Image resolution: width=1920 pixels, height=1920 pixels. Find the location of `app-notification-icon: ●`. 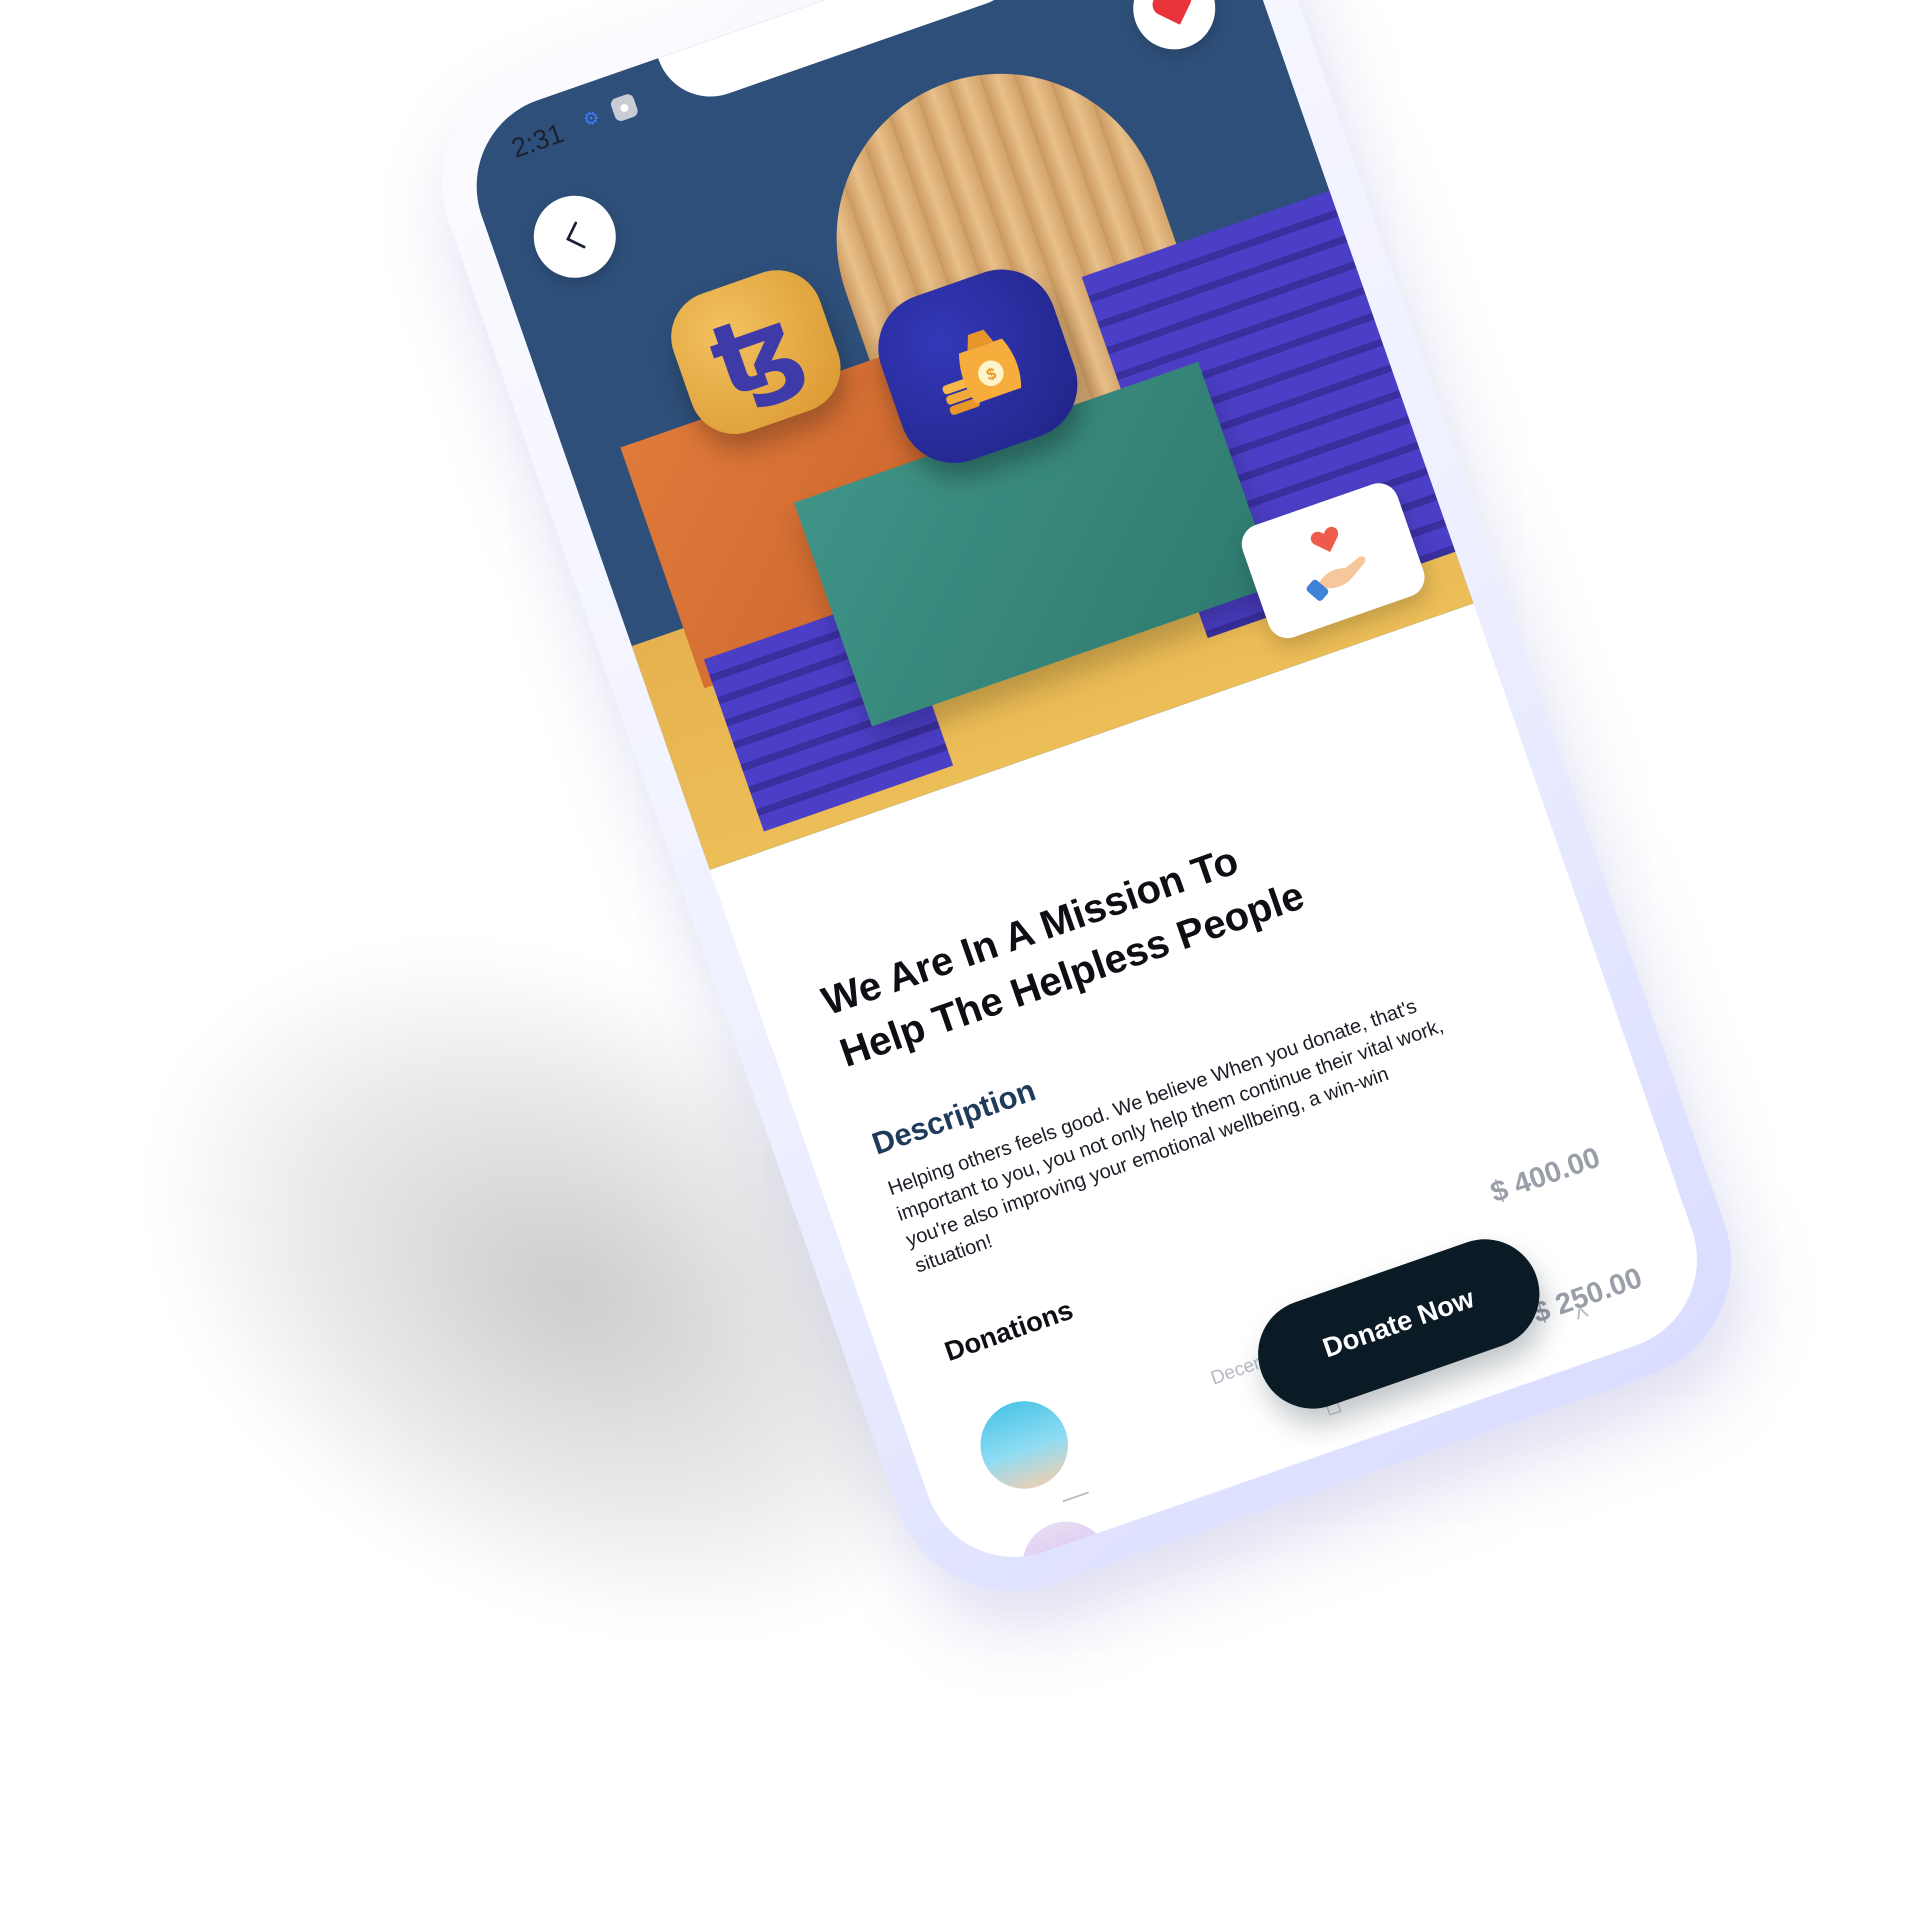

app-notification-icon: ● is located at coordinates (624, 107).